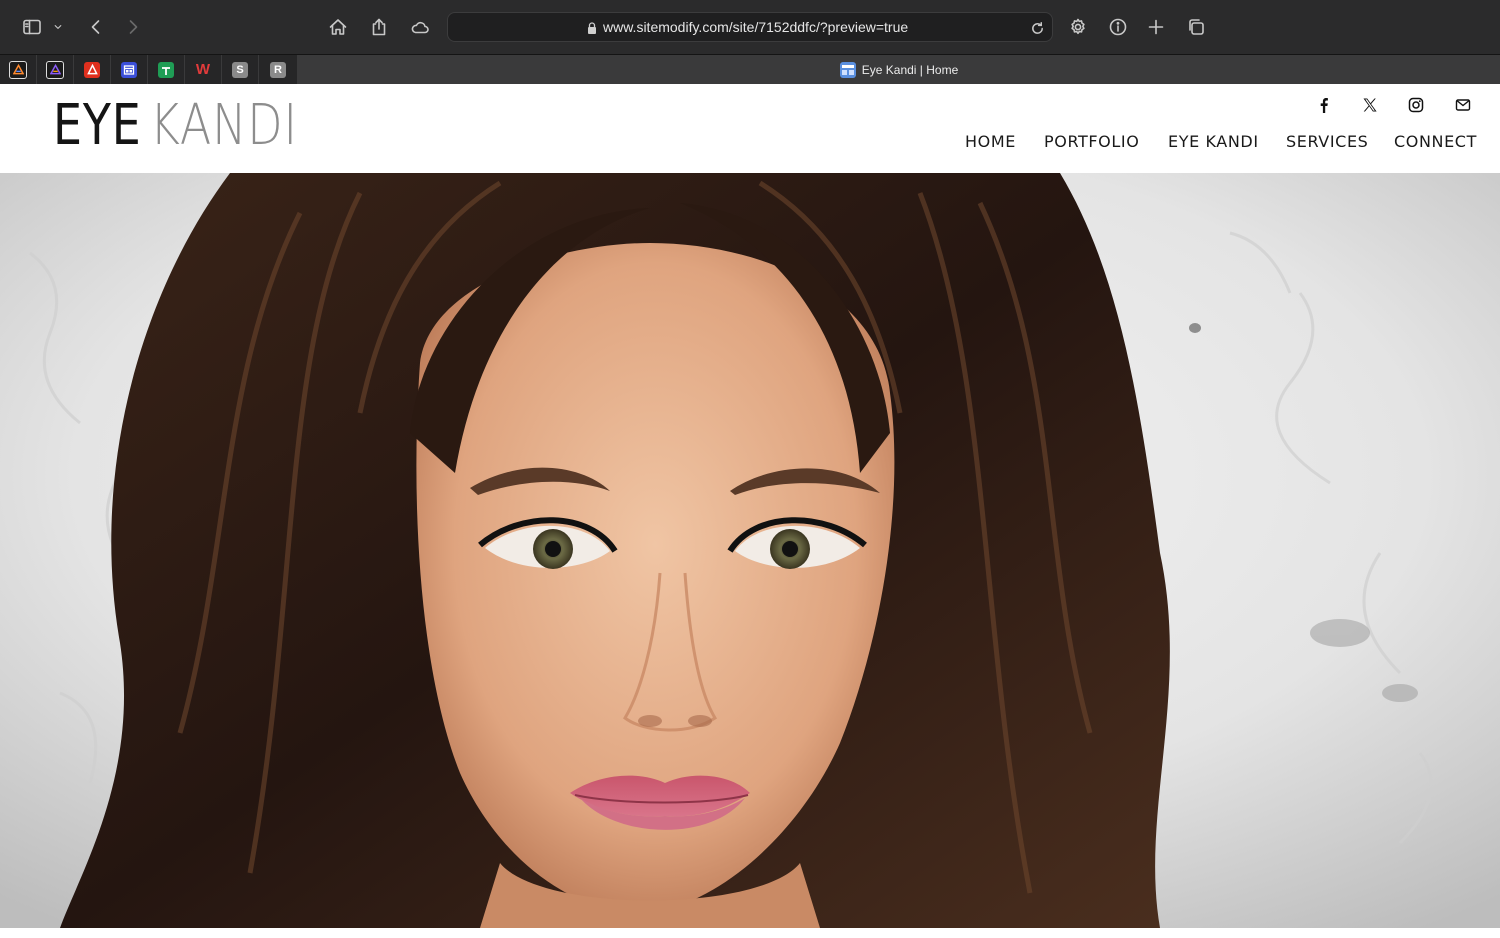  Describe the element at coordinates (1091, 141) in the screenshot. I see `nav-portfolio: PORTFOLIO` at that location.